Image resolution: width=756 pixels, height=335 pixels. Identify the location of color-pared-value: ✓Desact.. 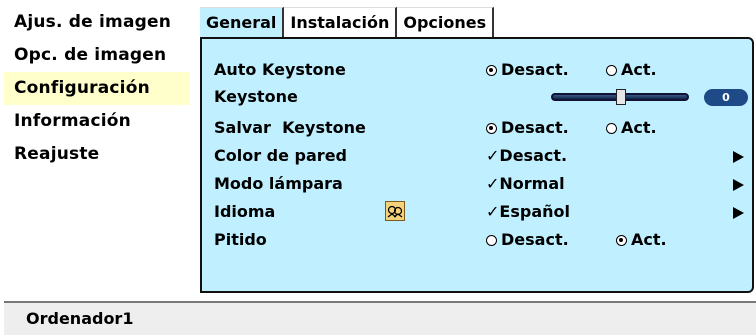
(527, 155).